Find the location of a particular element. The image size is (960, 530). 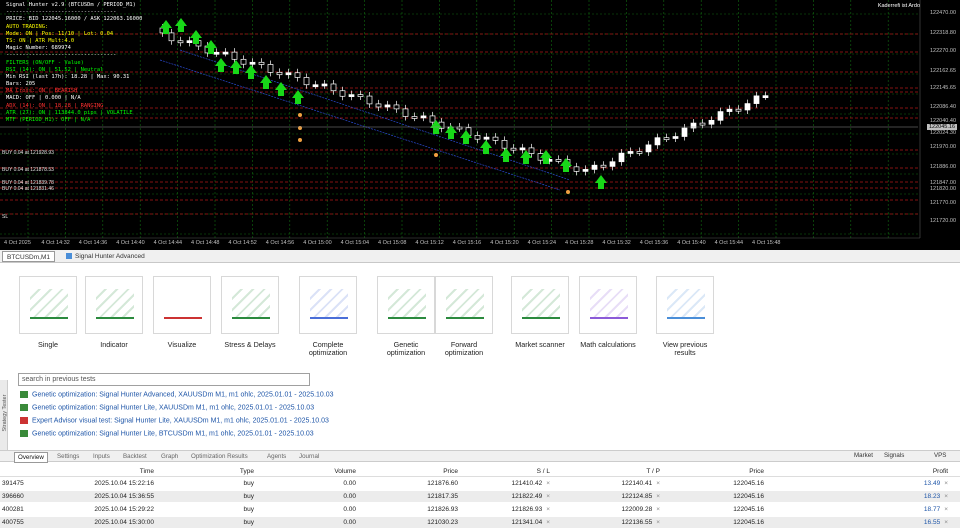

tool-view-previous-results: View previous results is located at coordinates (685, 316).